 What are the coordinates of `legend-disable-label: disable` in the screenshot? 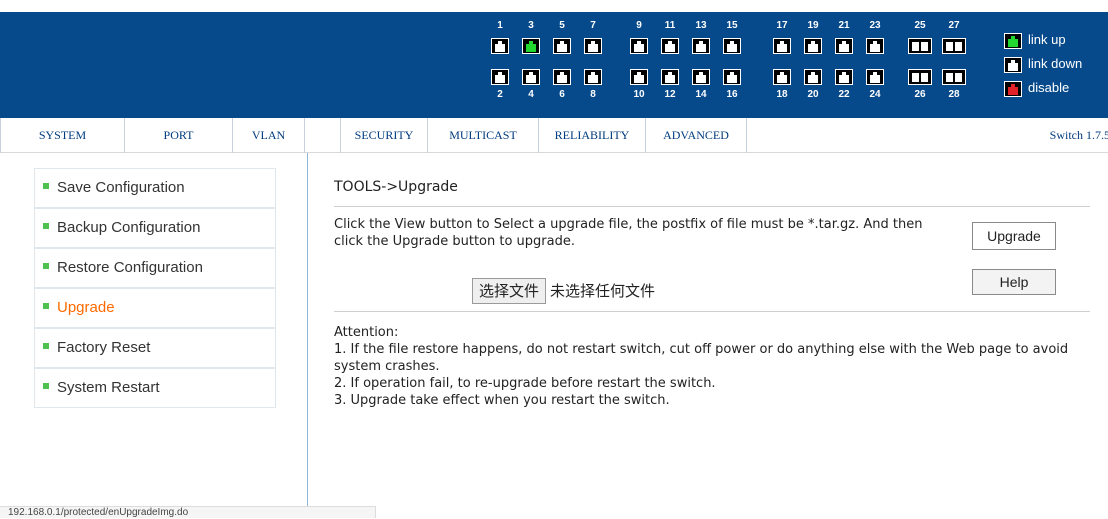 It's located at (1049, 87).